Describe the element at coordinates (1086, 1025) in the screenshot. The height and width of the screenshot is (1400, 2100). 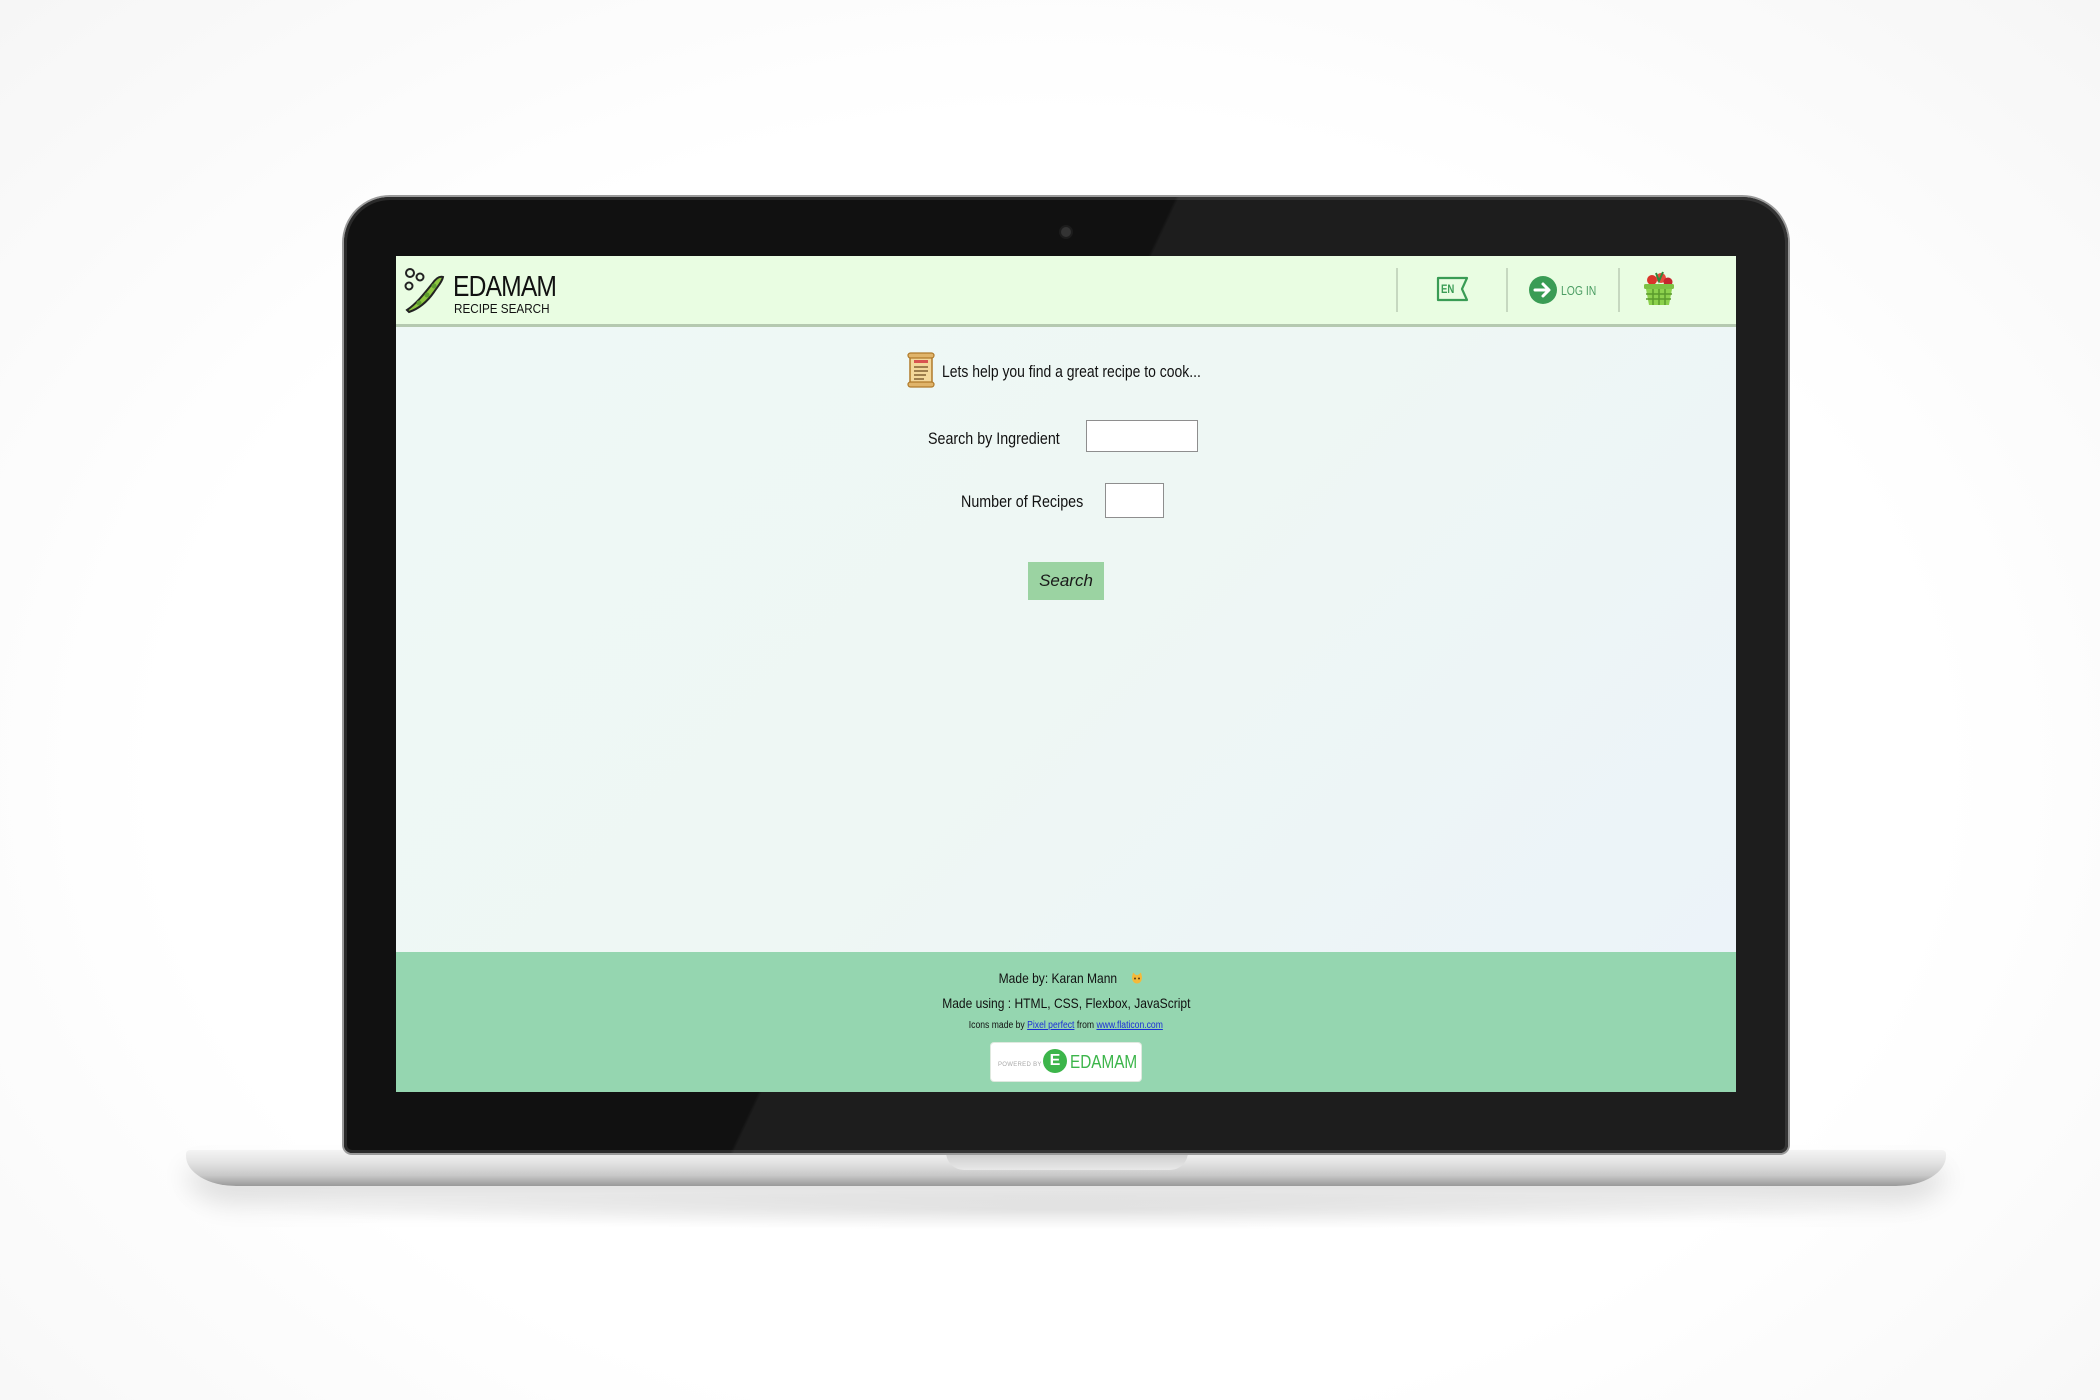
I see `icons-from-text: from` at that location.